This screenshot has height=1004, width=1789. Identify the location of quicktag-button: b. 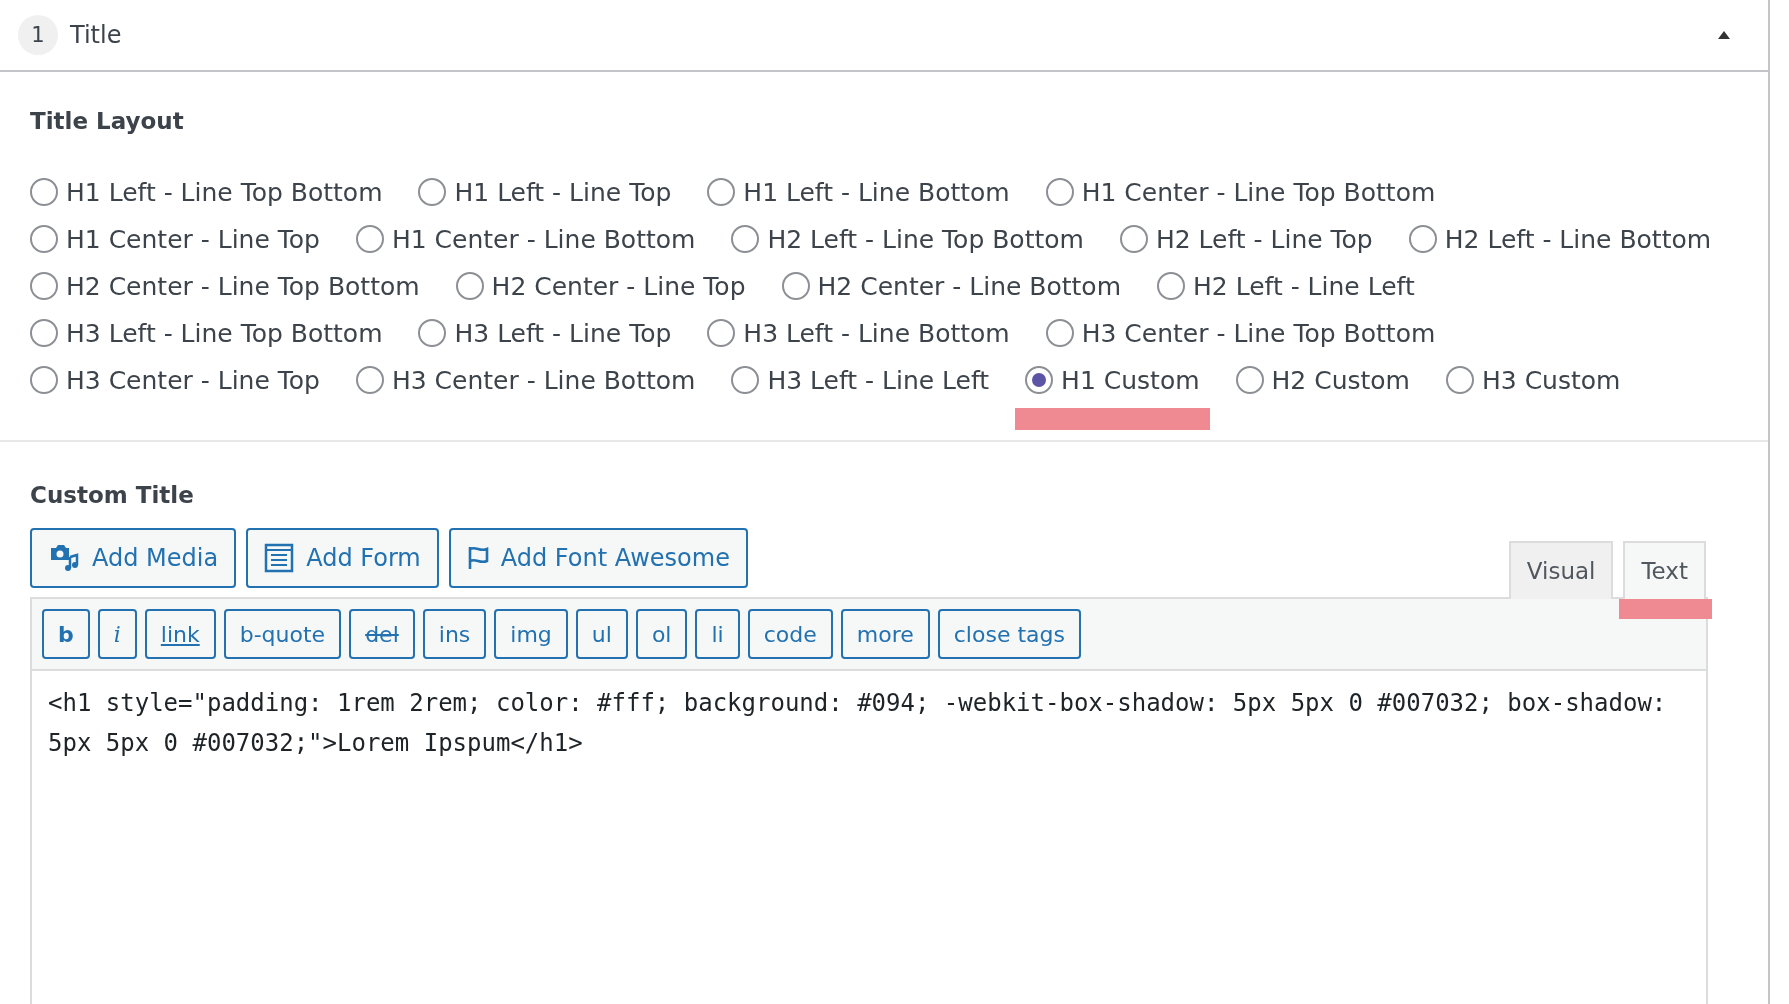
(66, 634).